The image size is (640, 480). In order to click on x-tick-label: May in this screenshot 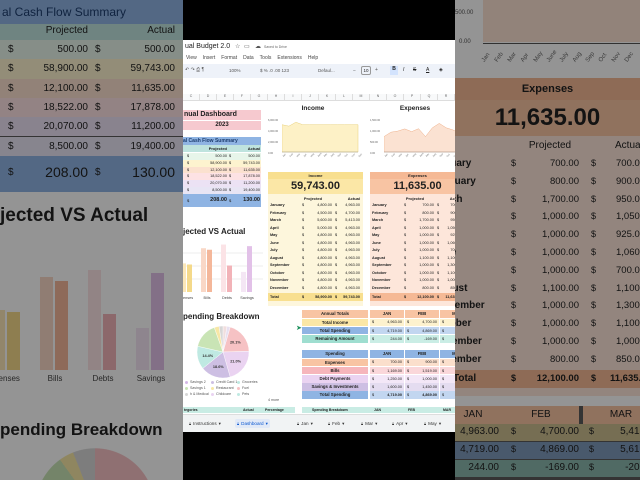, I will do `click(312, 155)`.